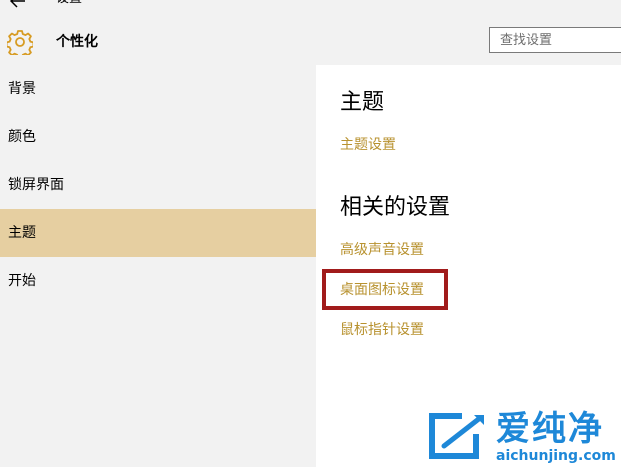 The width and height of the screenshot is (621, 467). What do you see at coordinates (77, 42) in the screenshot?
I see `page-title: 个性化` at bounding box center [77, 42].